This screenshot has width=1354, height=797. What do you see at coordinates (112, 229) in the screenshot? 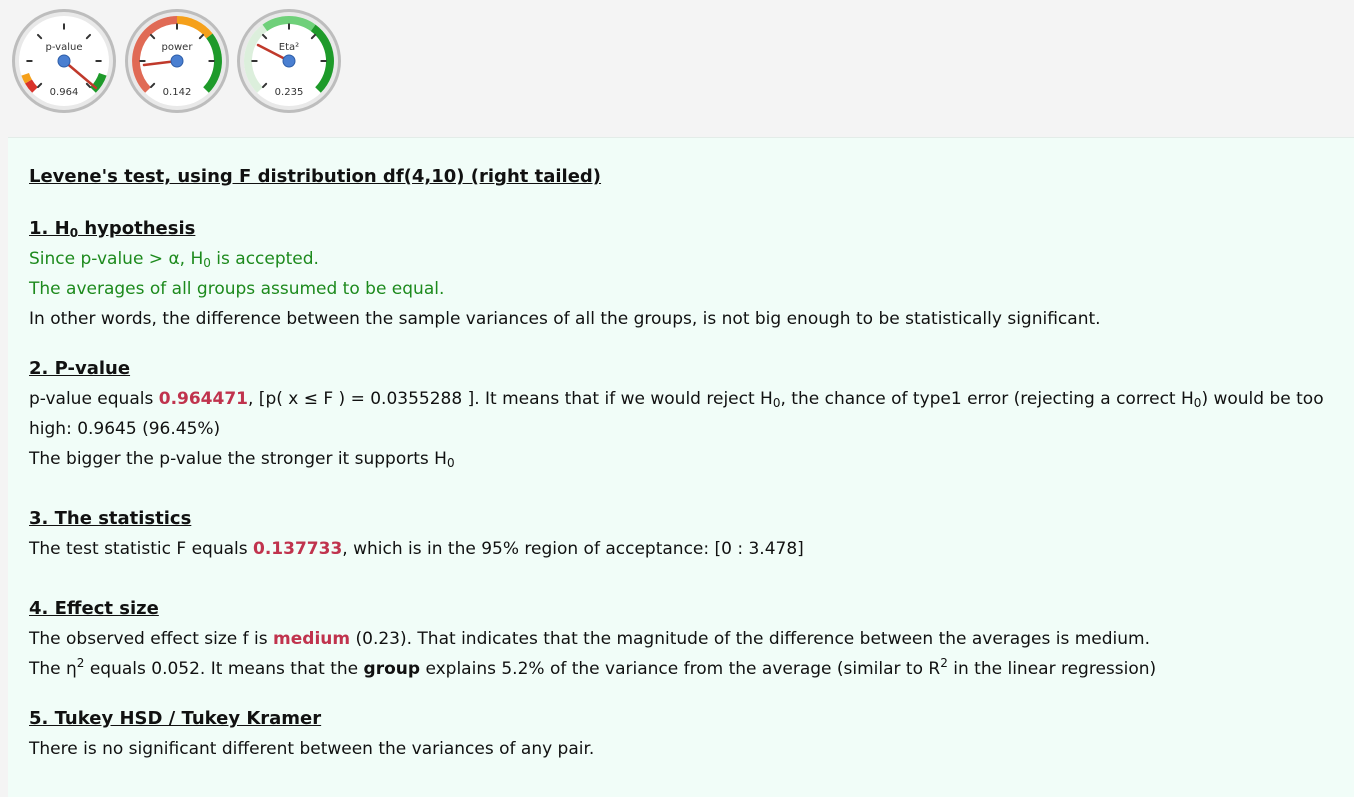
I see `section-heading: 1. H0 hypothesis` at bounding box center [112, 229].